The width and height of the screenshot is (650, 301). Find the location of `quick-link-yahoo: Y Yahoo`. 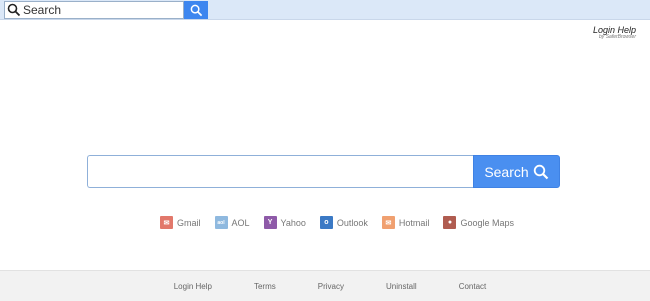

quick-link-yahoo: Y Yahoo is located at coordinates (284, 222).